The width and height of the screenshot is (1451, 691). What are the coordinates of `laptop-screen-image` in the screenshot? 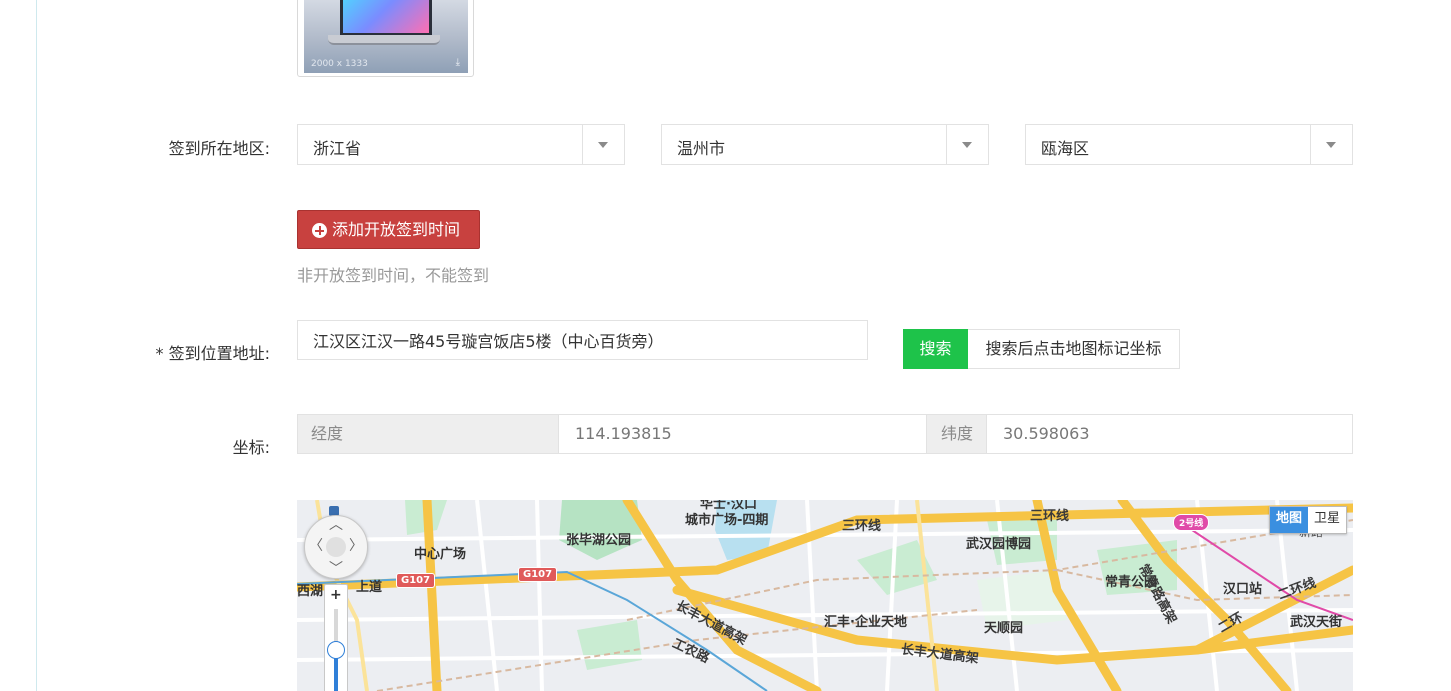 It's located at (386, 18).